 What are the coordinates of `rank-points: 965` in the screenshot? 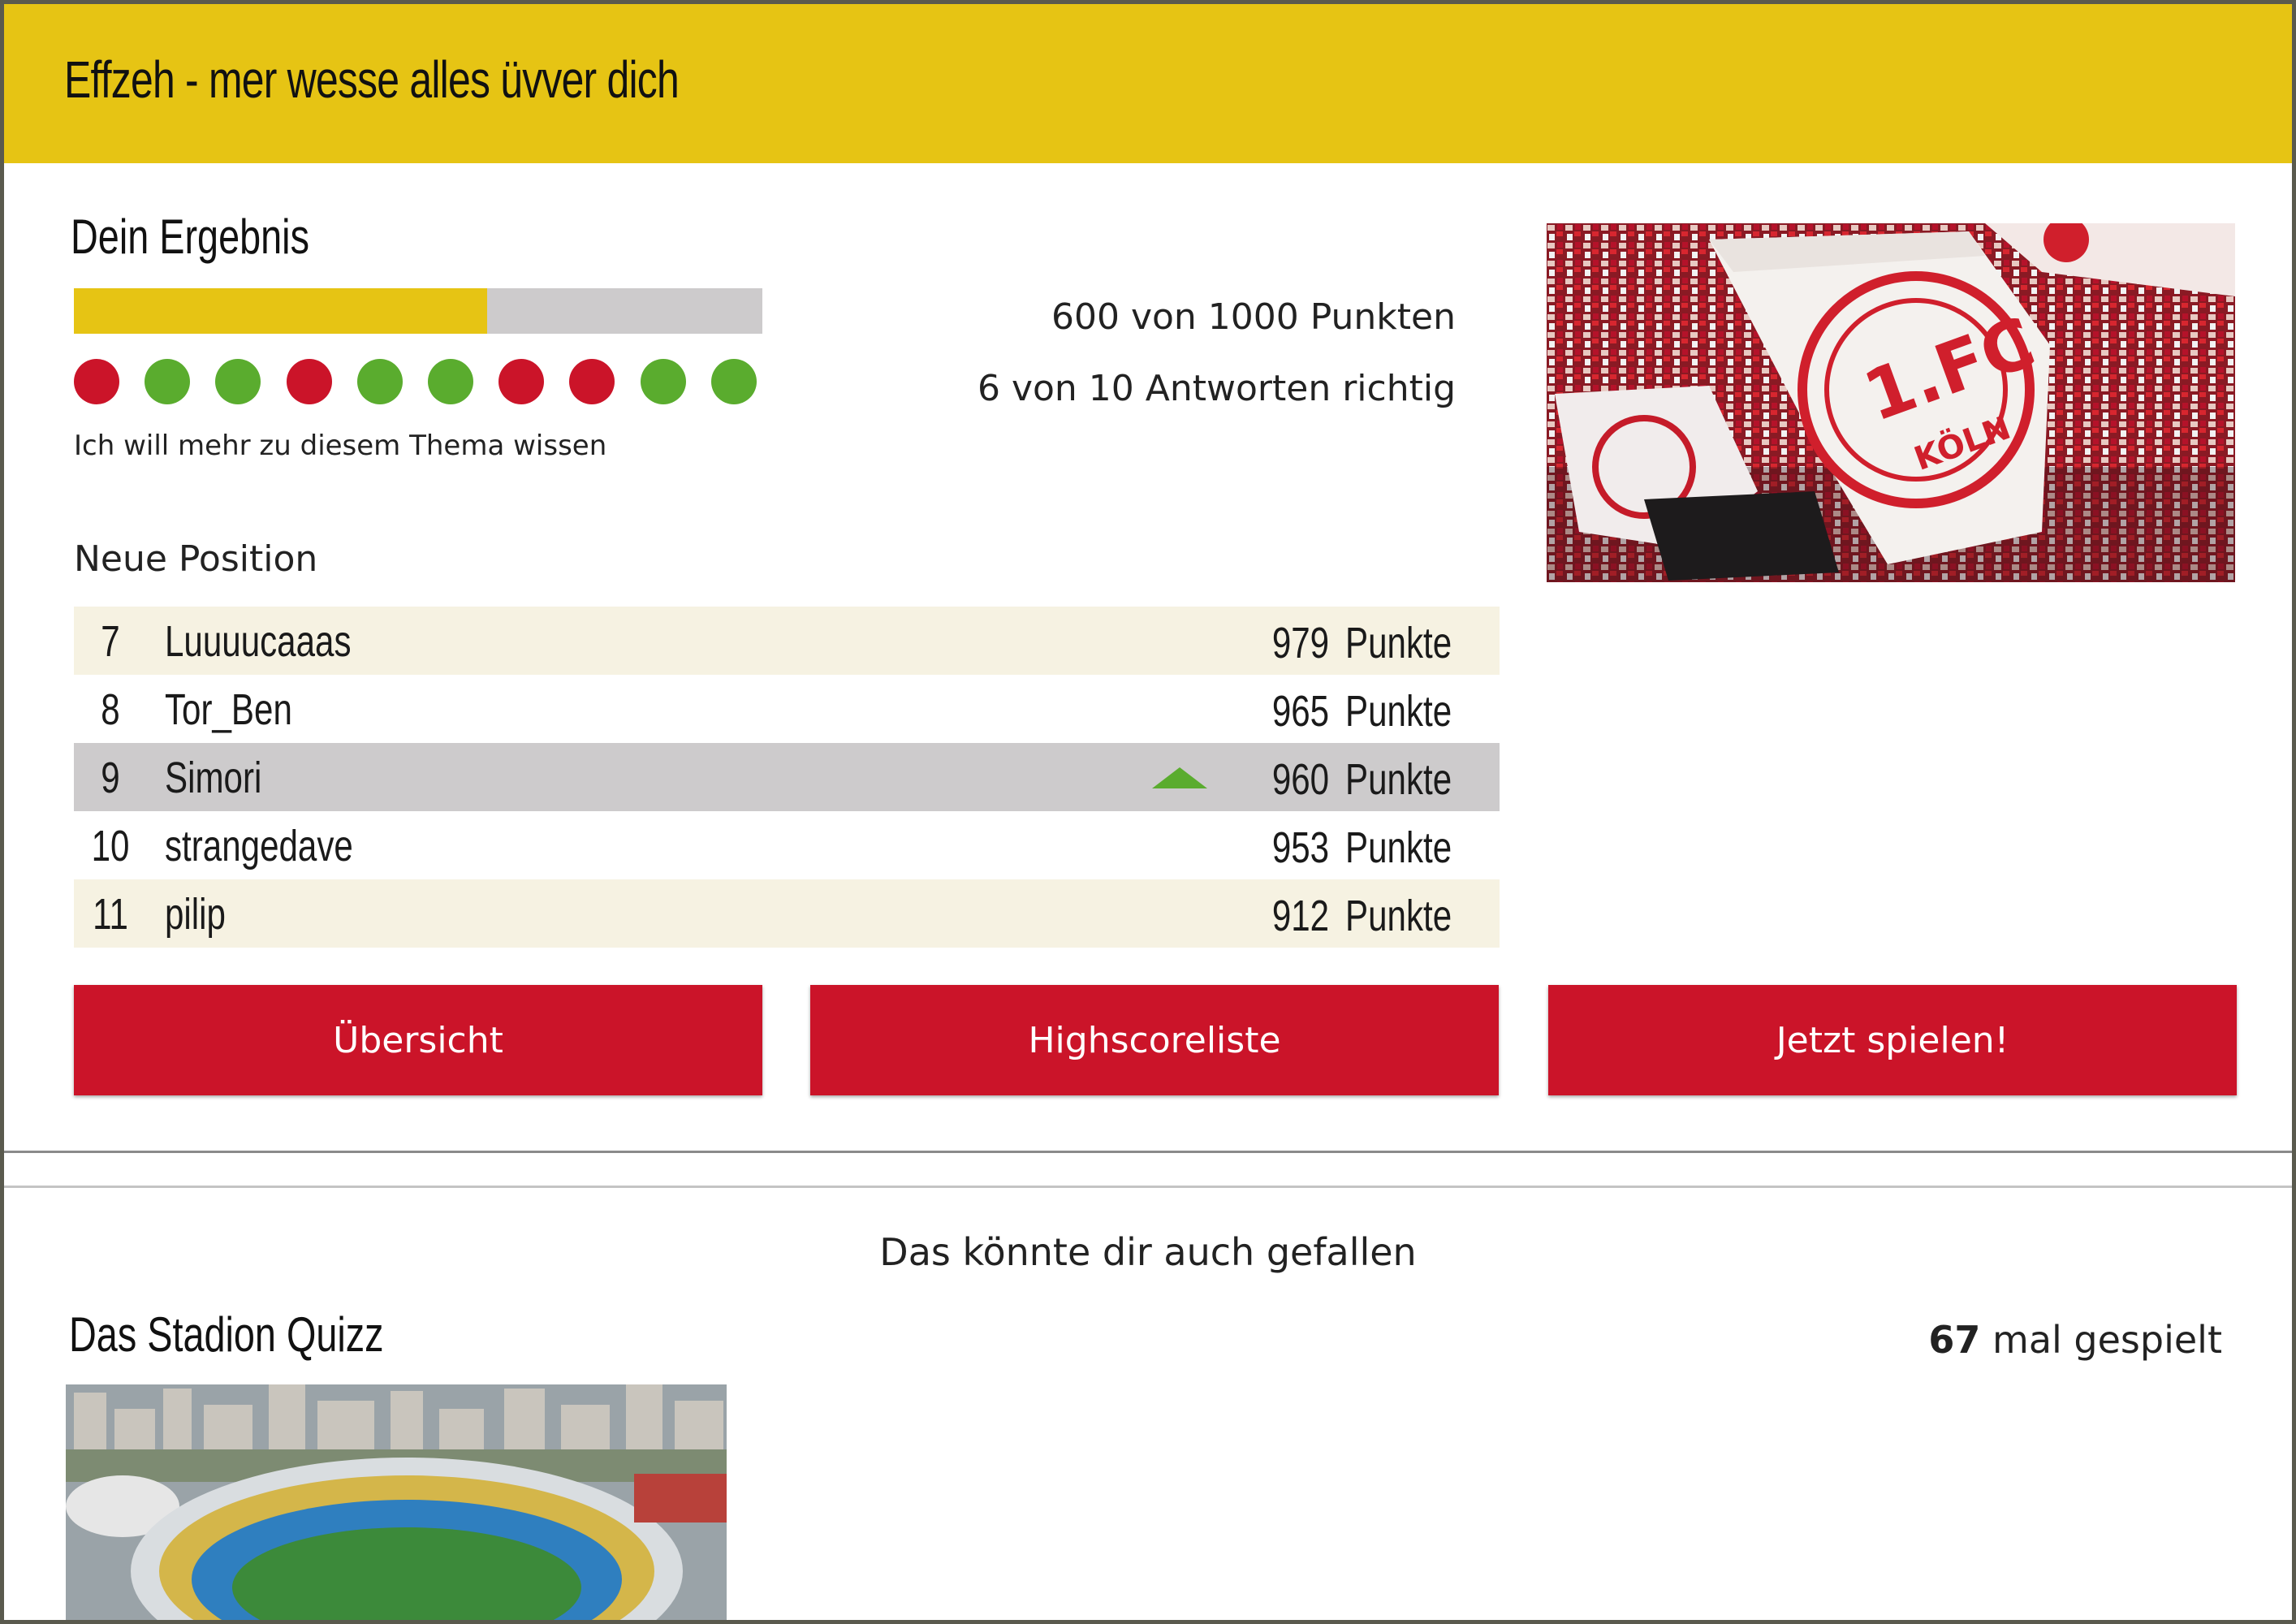 It's located at (1300, 712).